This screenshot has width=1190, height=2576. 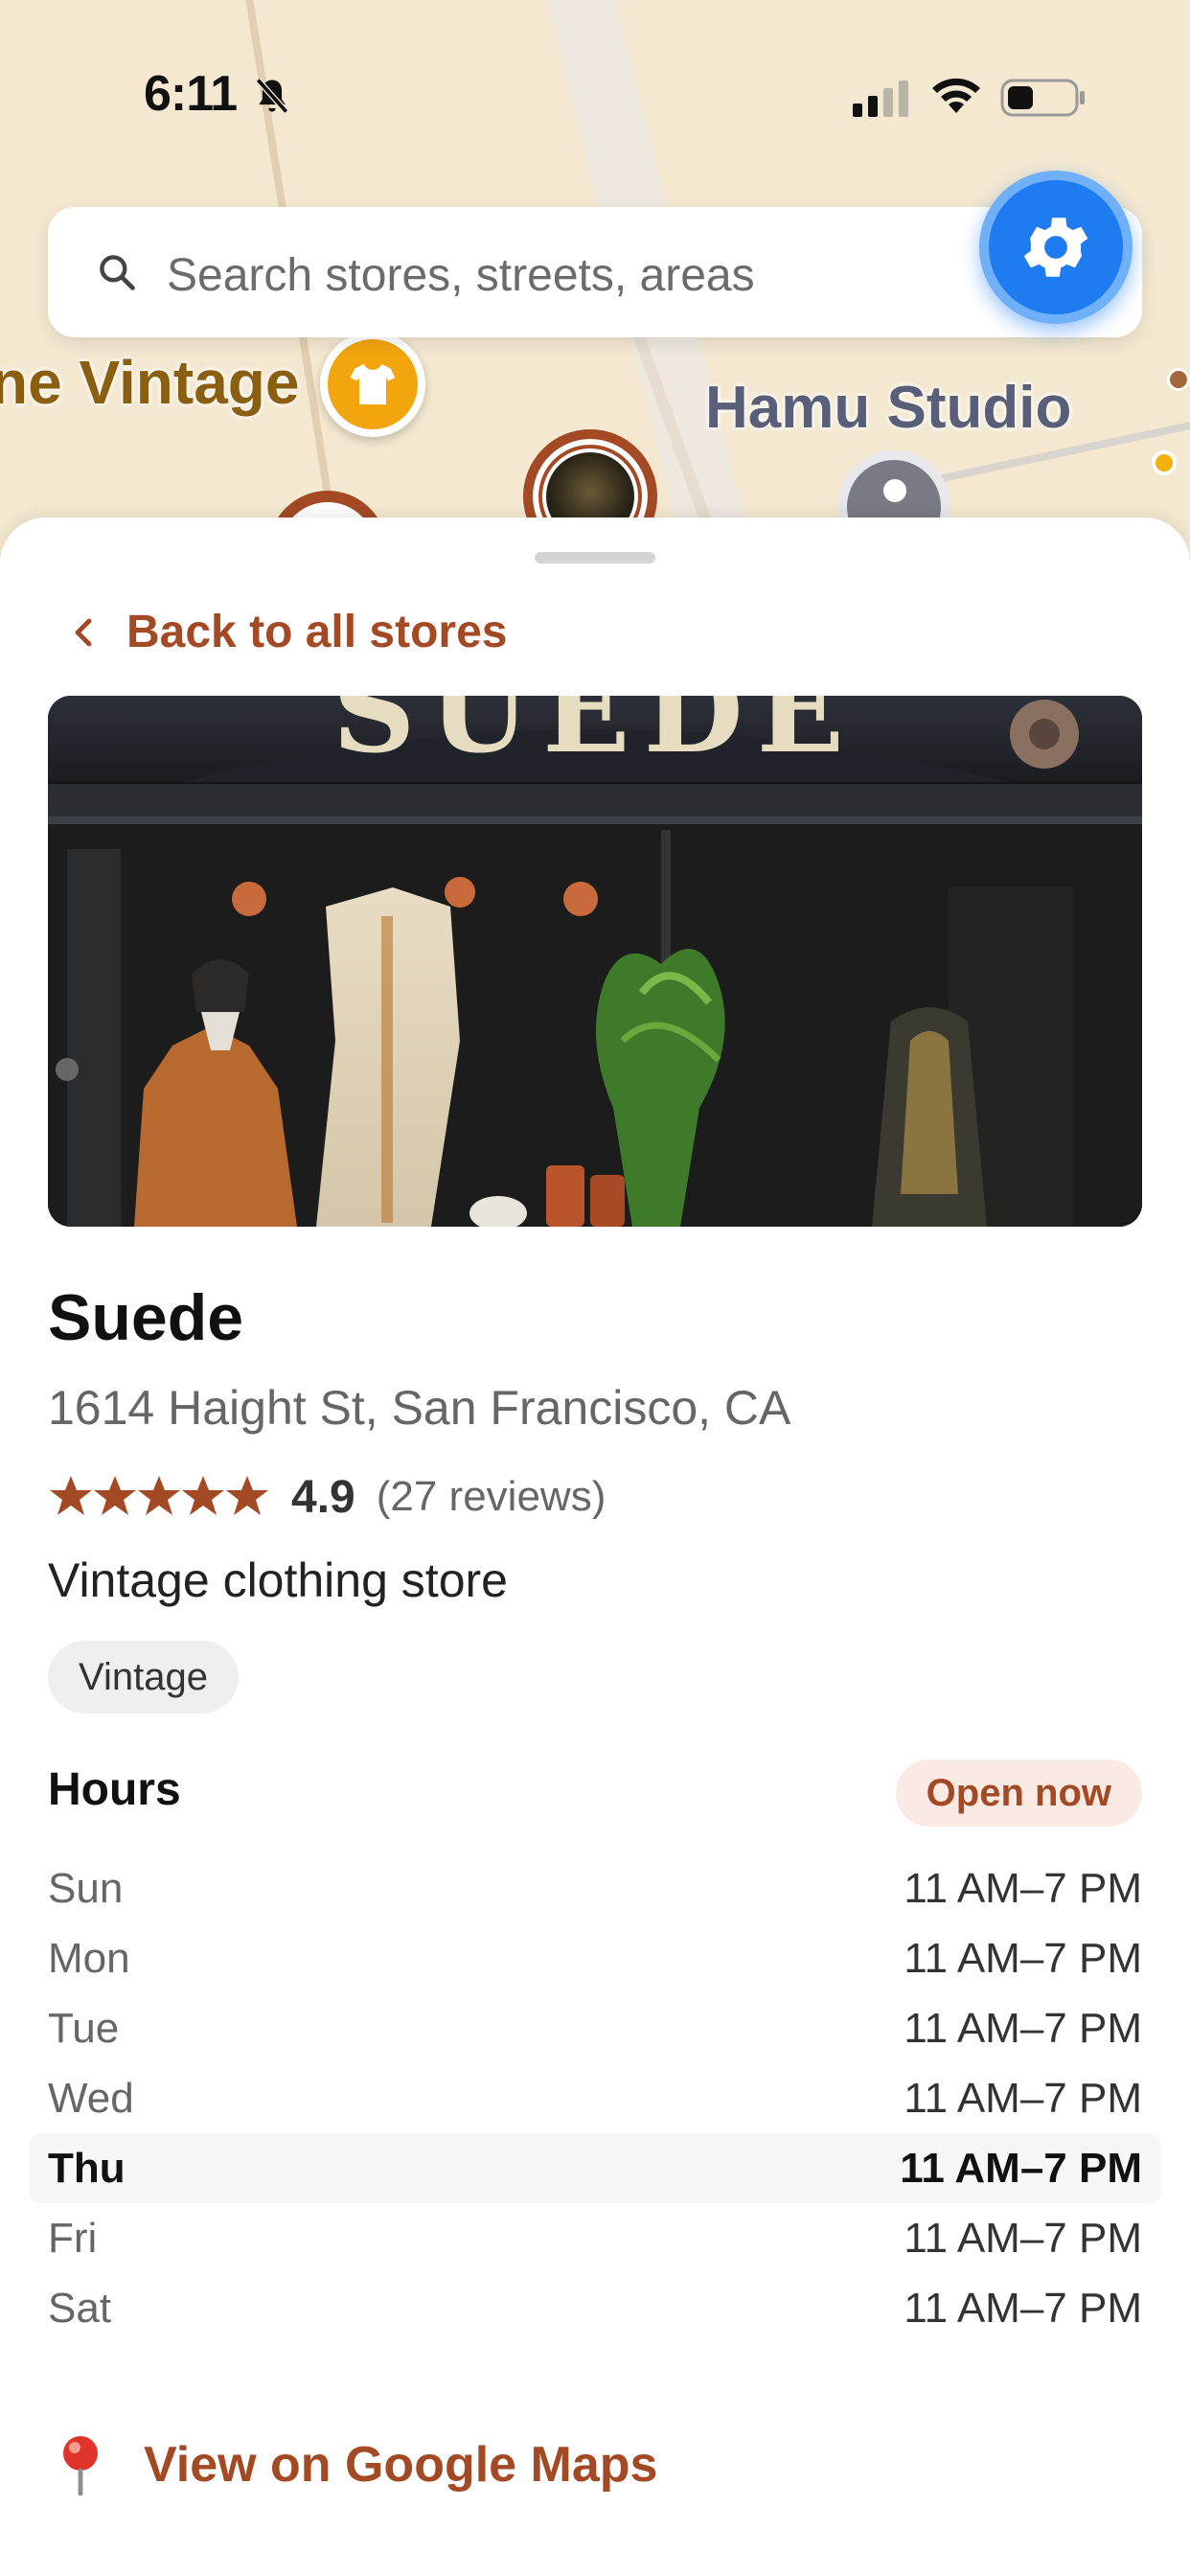 What do you see at coordinates (146, 1318) in the screenshot?
I see `store-name: Suede` at bounding box center [146, 1318].